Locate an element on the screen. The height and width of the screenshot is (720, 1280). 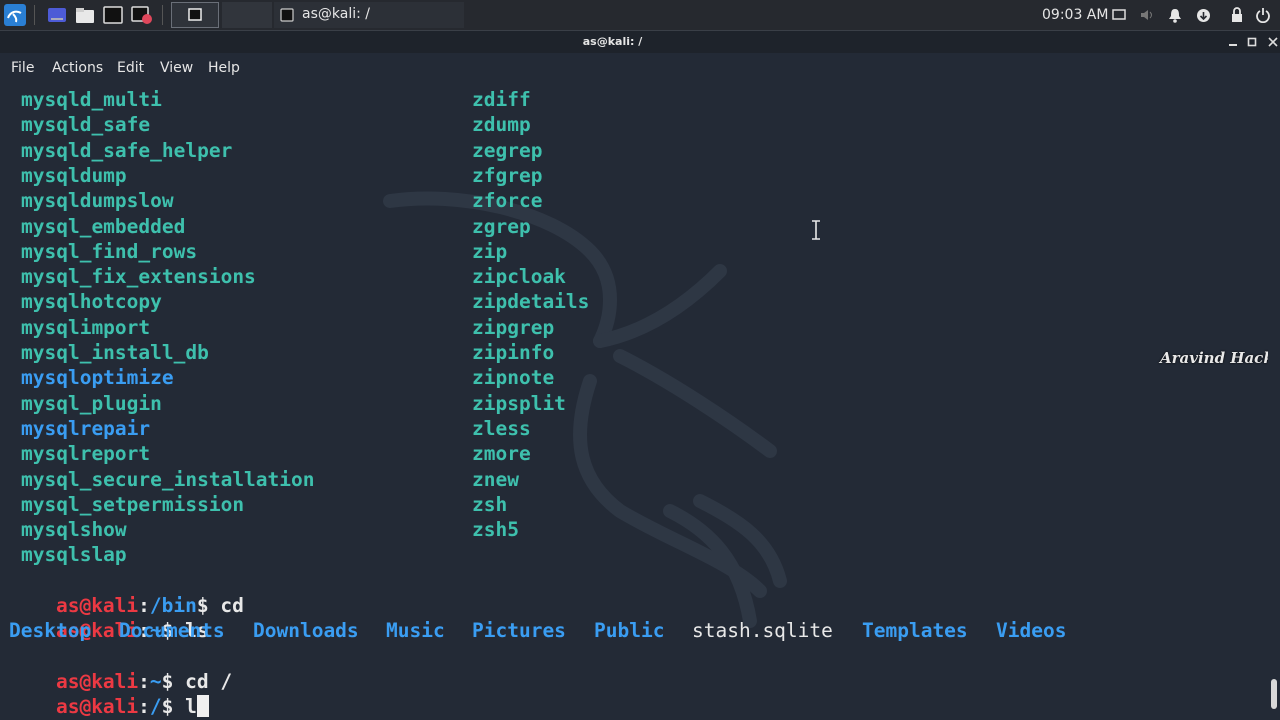
menu-edit: Edit is located at coordinates (130, 68).